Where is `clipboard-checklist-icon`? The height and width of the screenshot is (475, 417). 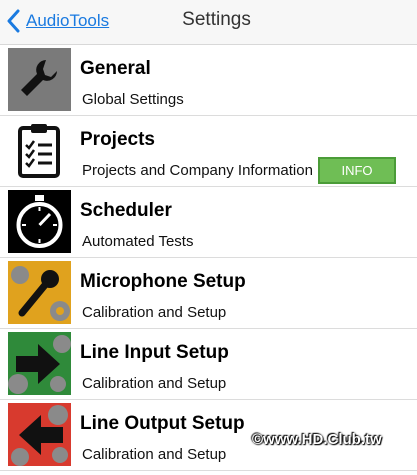 clipboard-checklist-icon is located at coordinates (39, 150).